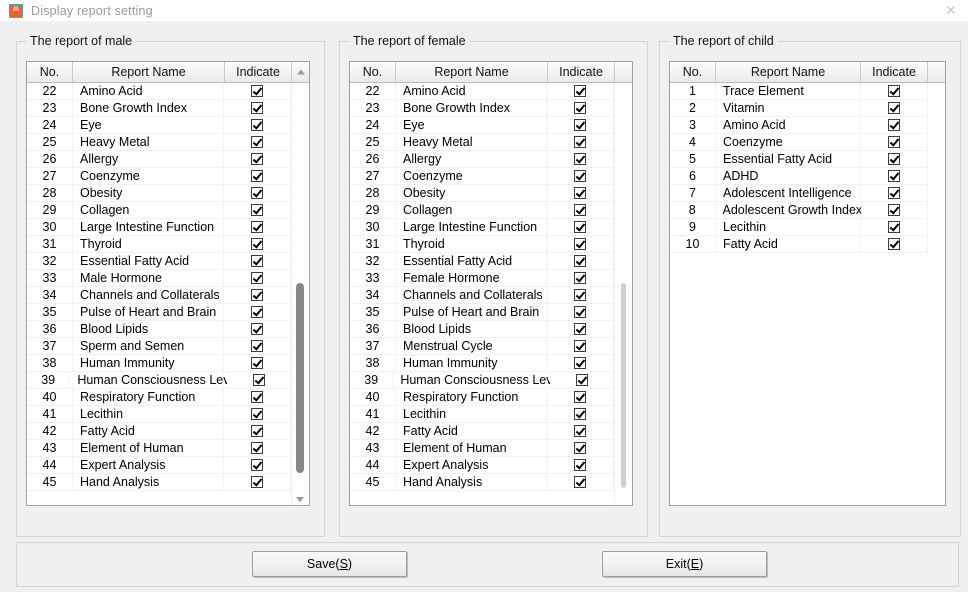  I want to click on vertical-scrollbar-female, so click(623, 294).